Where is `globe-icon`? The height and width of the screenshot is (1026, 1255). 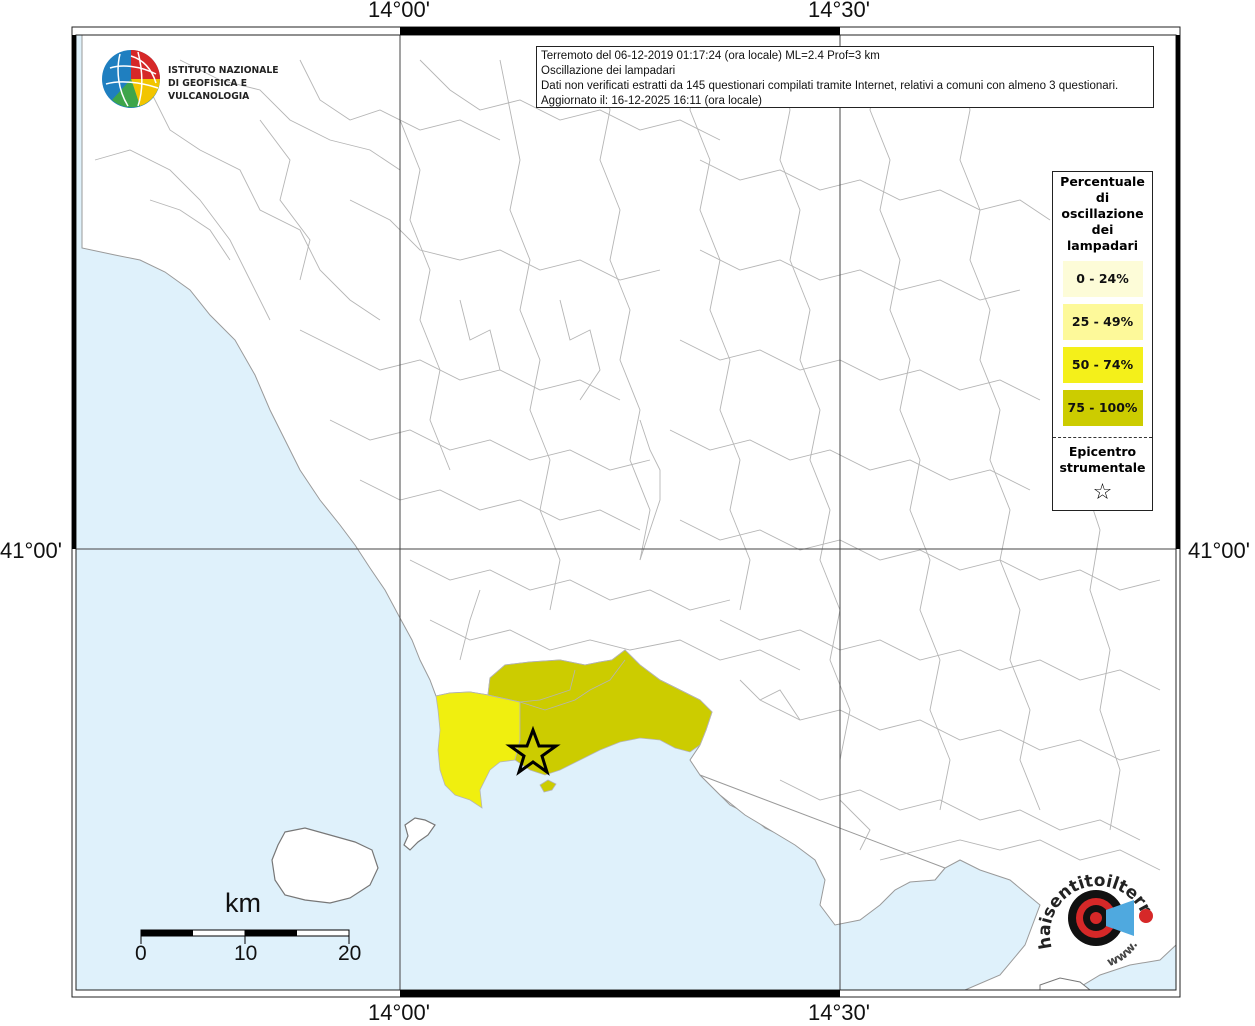
globe-icon is located at coordinates (131, 79).